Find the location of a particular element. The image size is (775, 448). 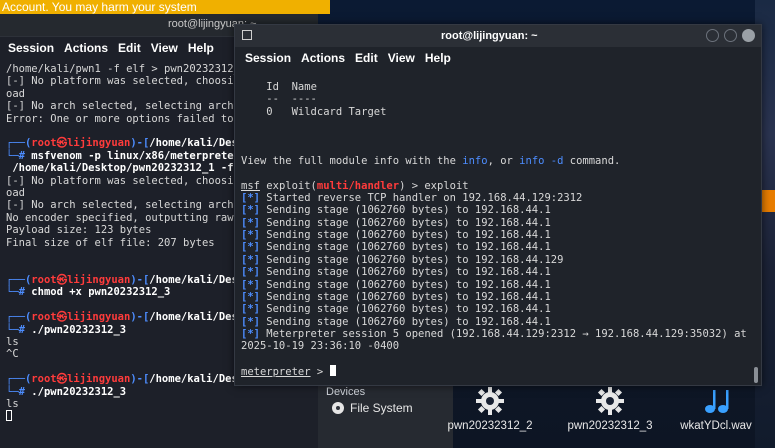

file-manager-sidebar: Devices File System is located at coordinates (385, 417).